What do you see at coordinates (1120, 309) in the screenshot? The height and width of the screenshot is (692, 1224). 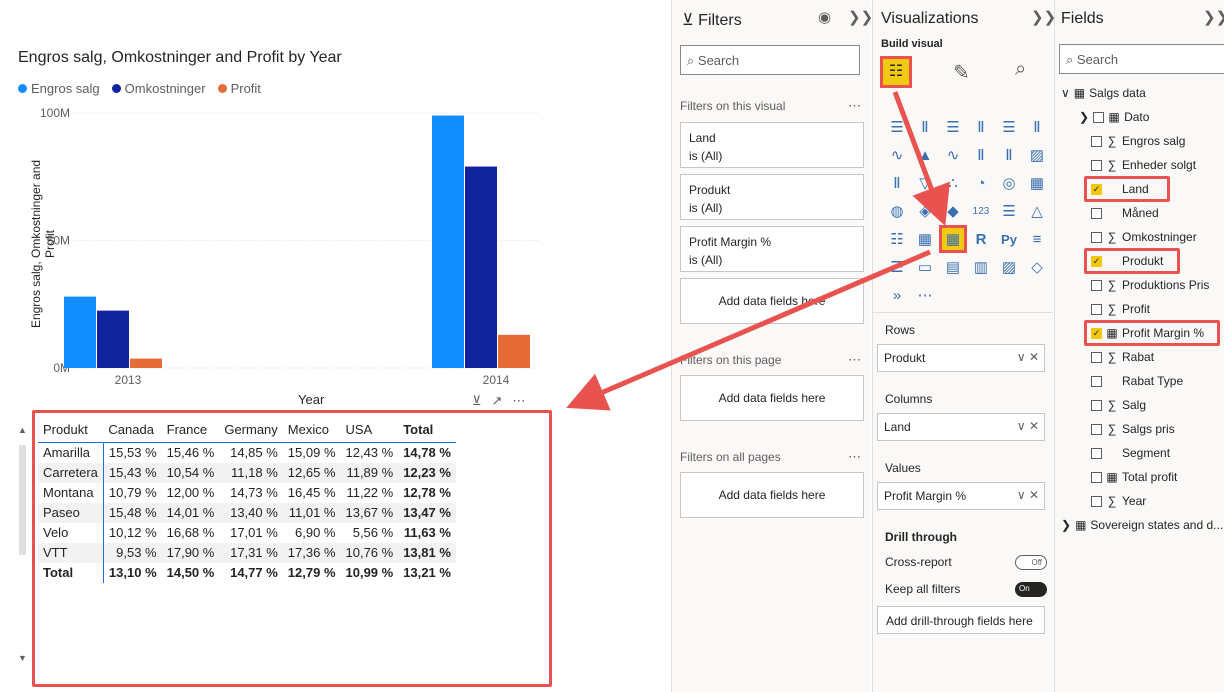 I see `field-item: ∑ Profit` at bounding box center [1120, 309].